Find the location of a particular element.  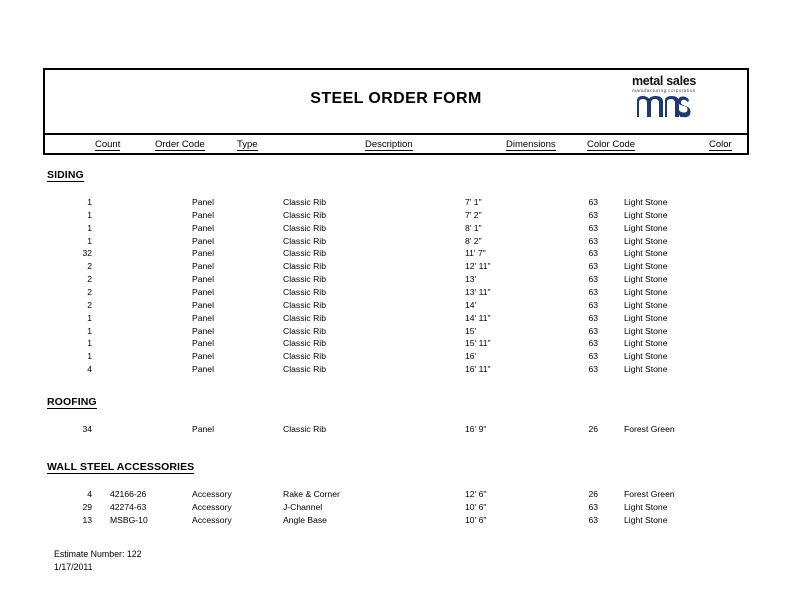

table-row: 1 Panel Classic Rib 14' 11" 63 Light Stone is located at coordinates (396, 318).